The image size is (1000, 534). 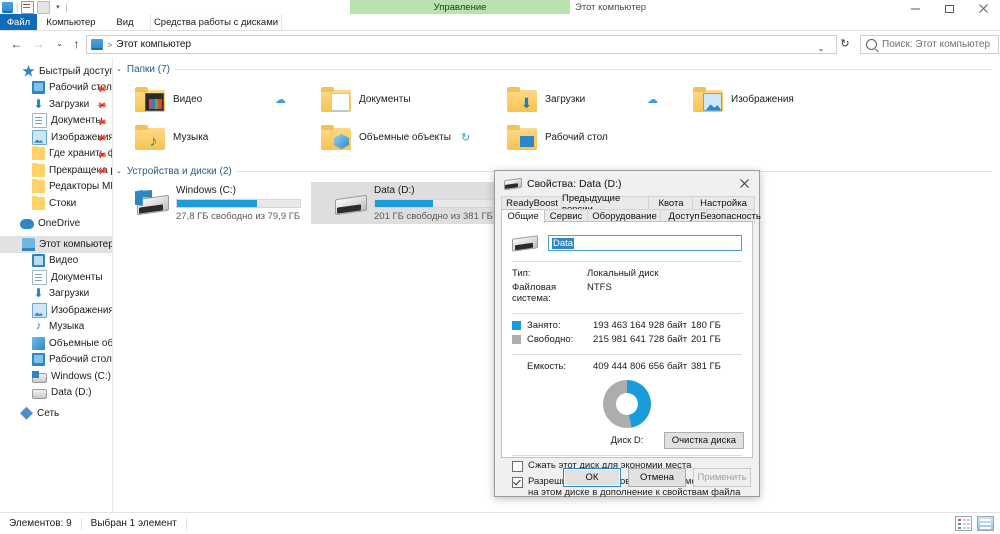 What do you see at coordinates (56, 294) in the screenshot?
I see `sidebar-item-downloads-pc: ⬇ Загрузки` at bounding box center [56, 294].